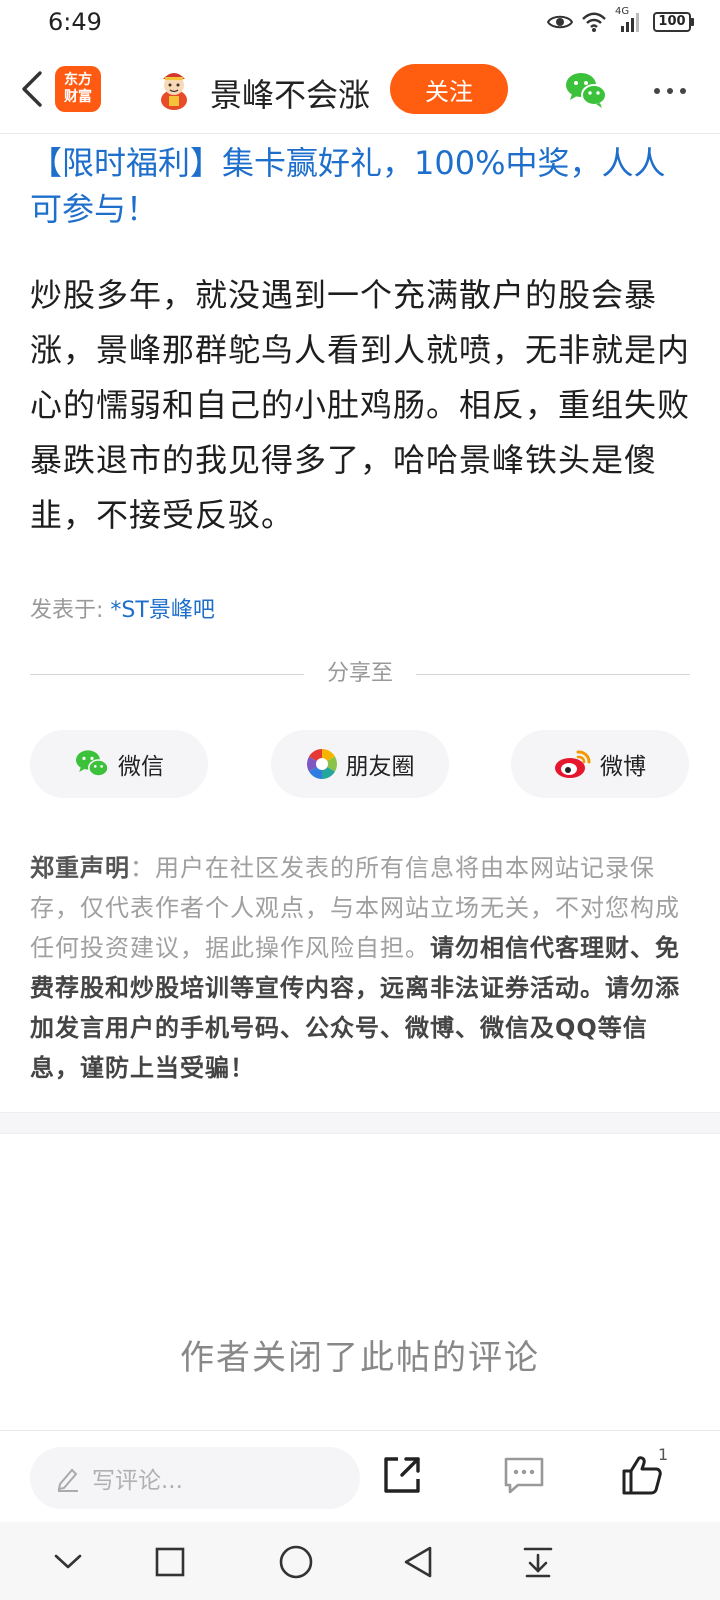 The image size is (720, 1600). What do you see at coordinates (360, 23) in the screenshot?
I see `status-bar: 6:49 4G 100` at bounding box center [360, 23].